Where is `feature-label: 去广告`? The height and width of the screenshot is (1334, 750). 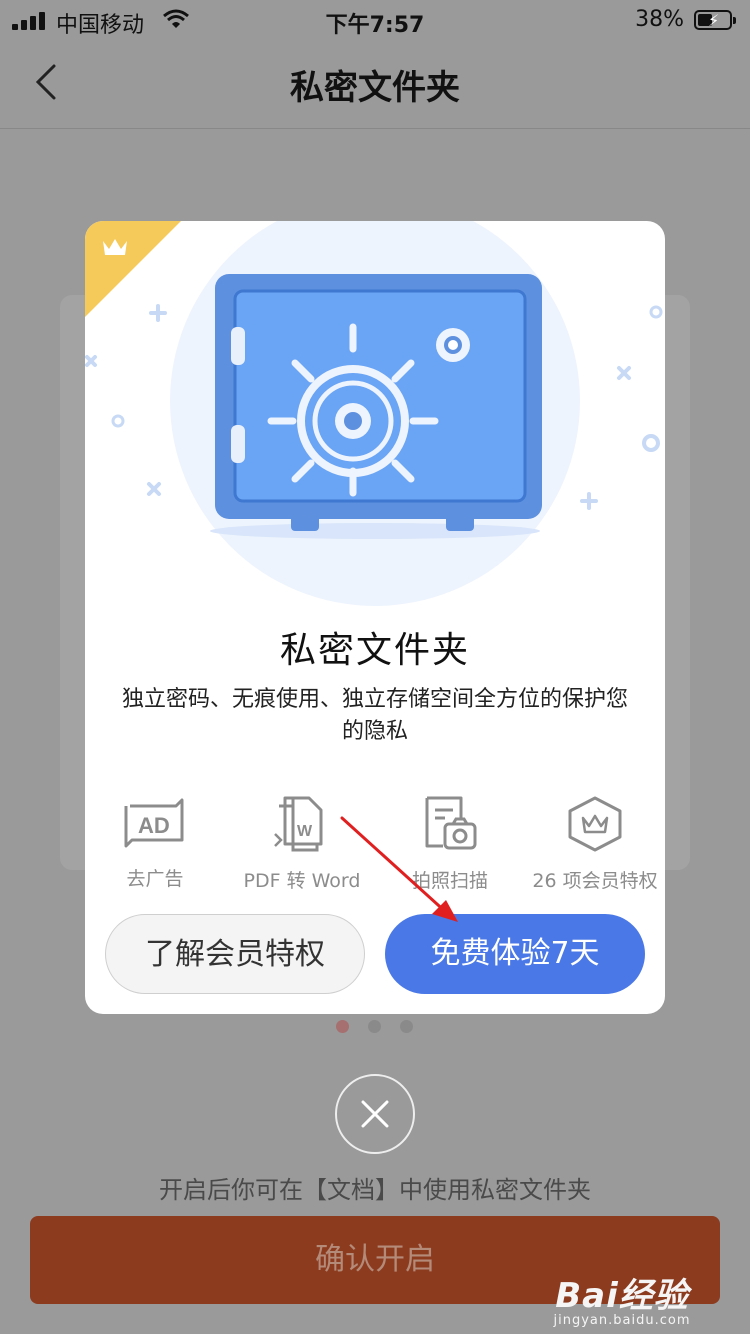 feature-label: 去广告 is located at coordinates (155, 879).